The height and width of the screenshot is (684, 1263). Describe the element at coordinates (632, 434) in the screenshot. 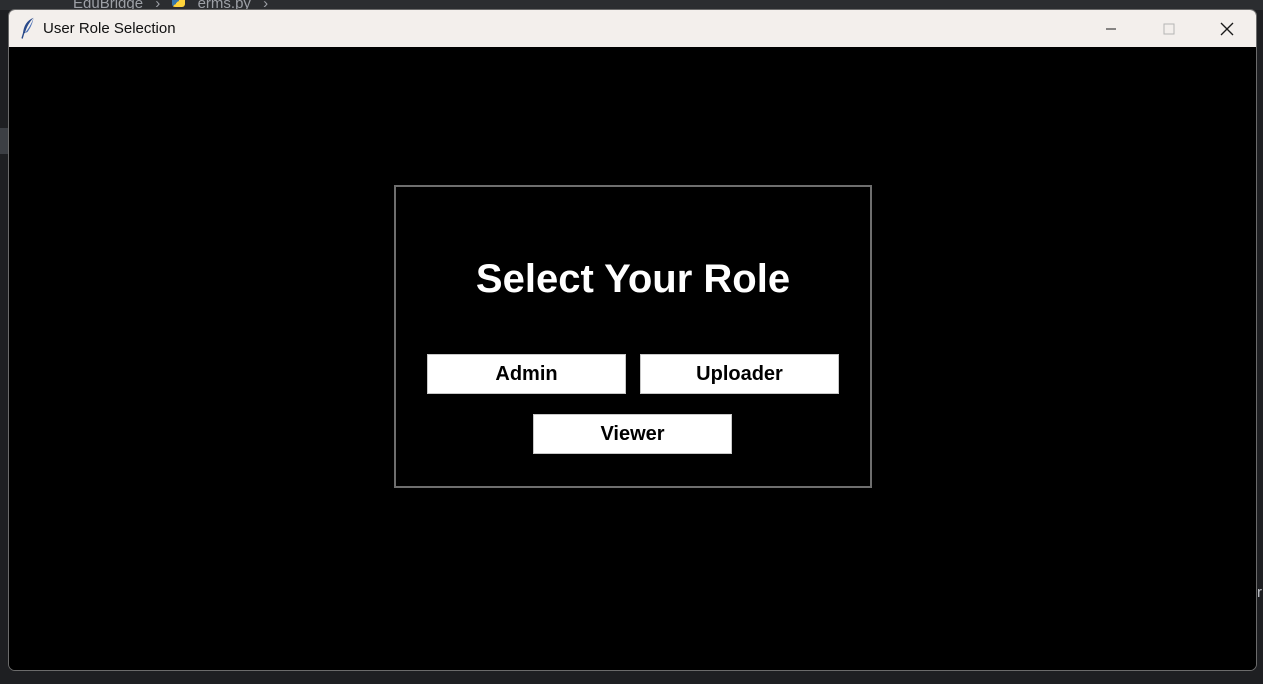

I see `viewer-button: Viewer` at that location.